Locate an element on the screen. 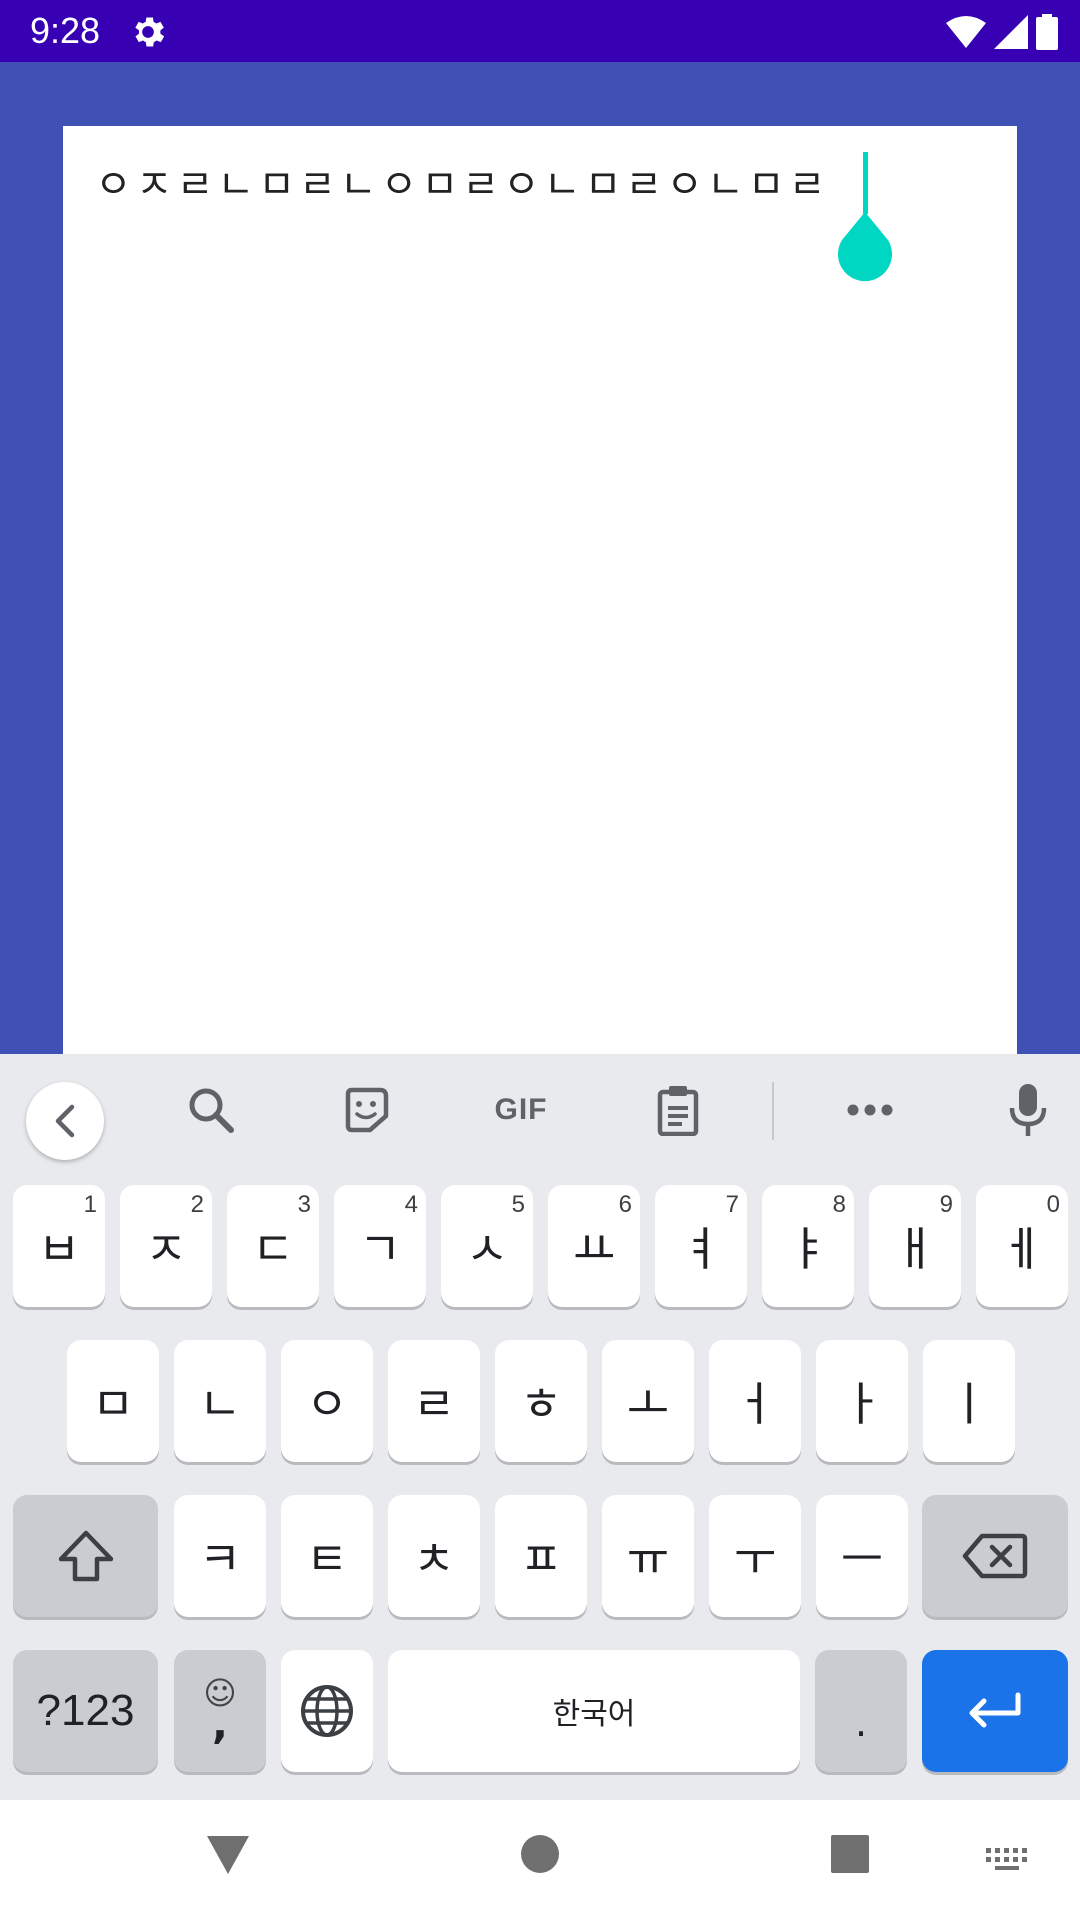  key-label: ㅓ is located at coordinates (755, 1404).